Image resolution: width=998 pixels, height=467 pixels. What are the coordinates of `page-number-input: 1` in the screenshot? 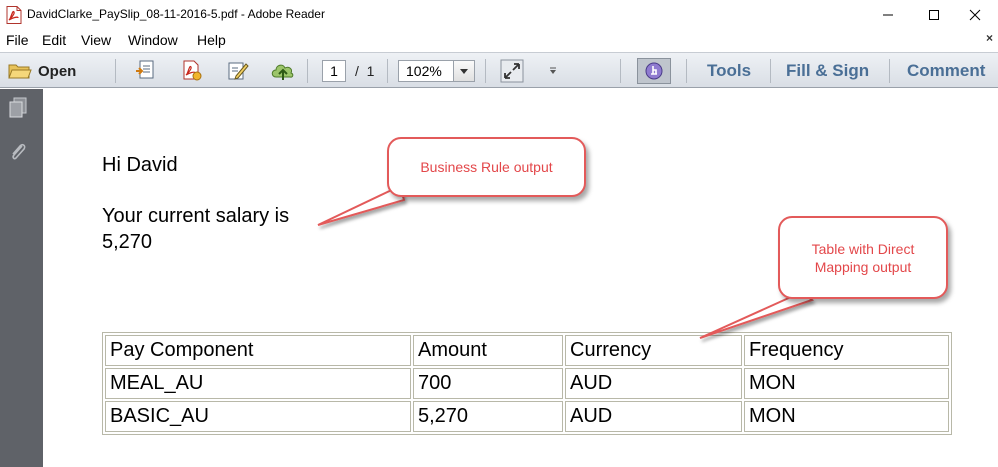 It's located at (334, 71).